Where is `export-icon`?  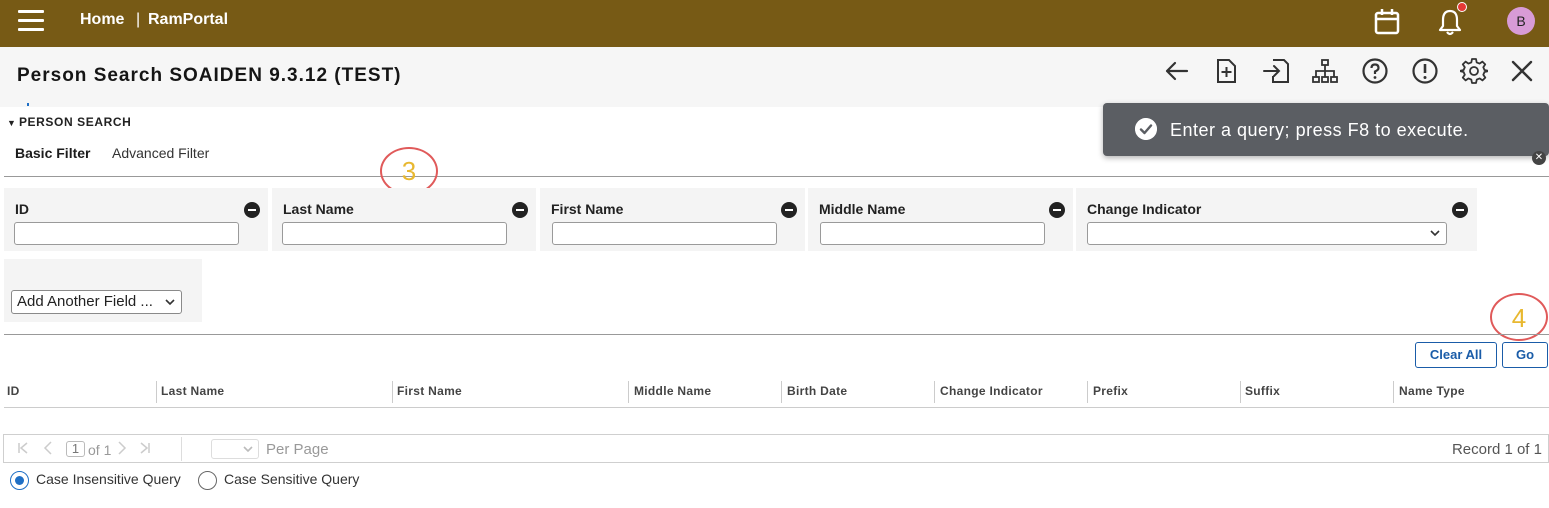 export-icon is located at coordinates (1276, 71).